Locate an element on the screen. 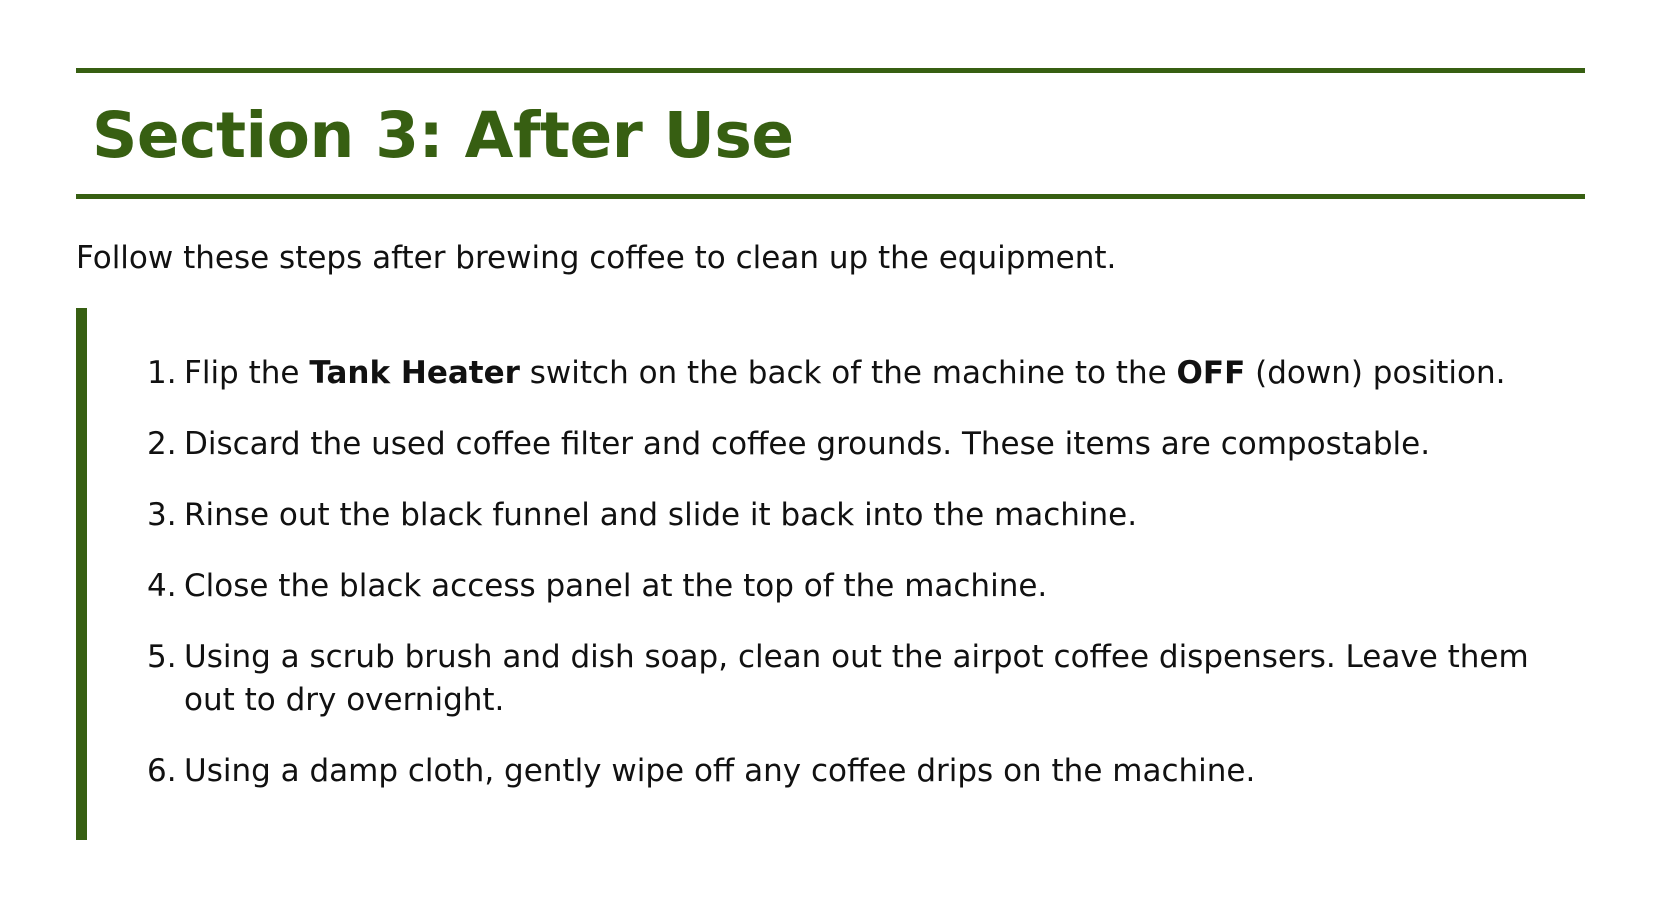 The width and height of the screenshot is (1654, 904). step-number: 6. is located at coordinates (162, 771).